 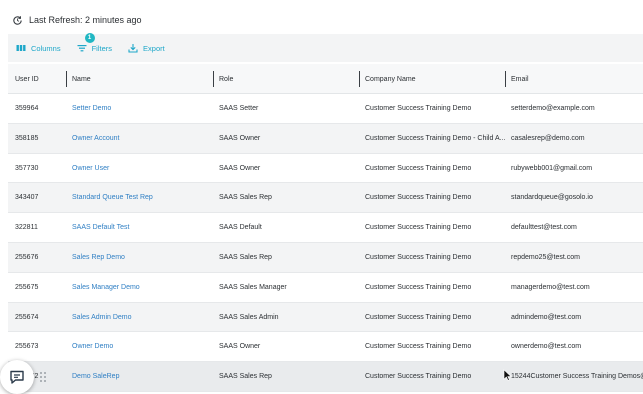 What do you see at coordinates (553, 108) in the screenshot?
I see `cell-email: setterdemo@example.com` at bounding box center [553, 108].